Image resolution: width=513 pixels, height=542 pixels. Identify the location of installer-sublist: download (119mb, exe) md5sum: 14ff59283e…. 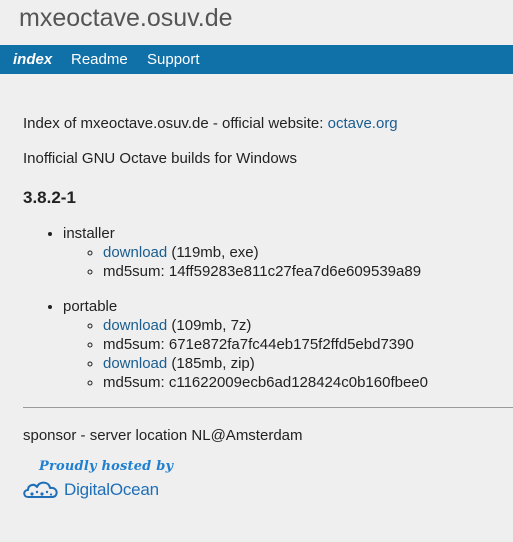
(242, 262).